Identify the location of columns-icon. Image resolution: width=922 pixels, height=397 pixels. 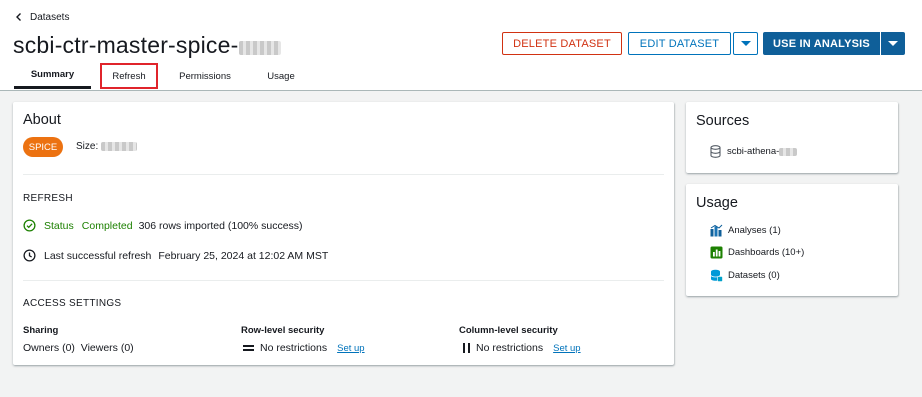
(466, 348).